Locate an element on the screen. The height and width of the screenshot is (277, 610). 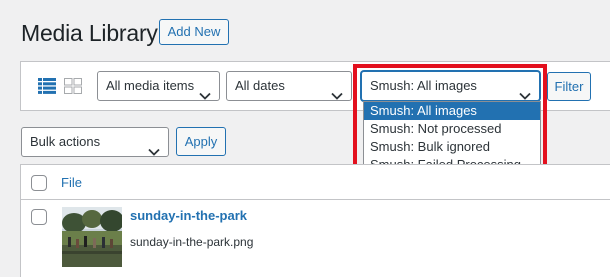
bulk-actions-select: Bulk actions is located at coordinates (95, 142).